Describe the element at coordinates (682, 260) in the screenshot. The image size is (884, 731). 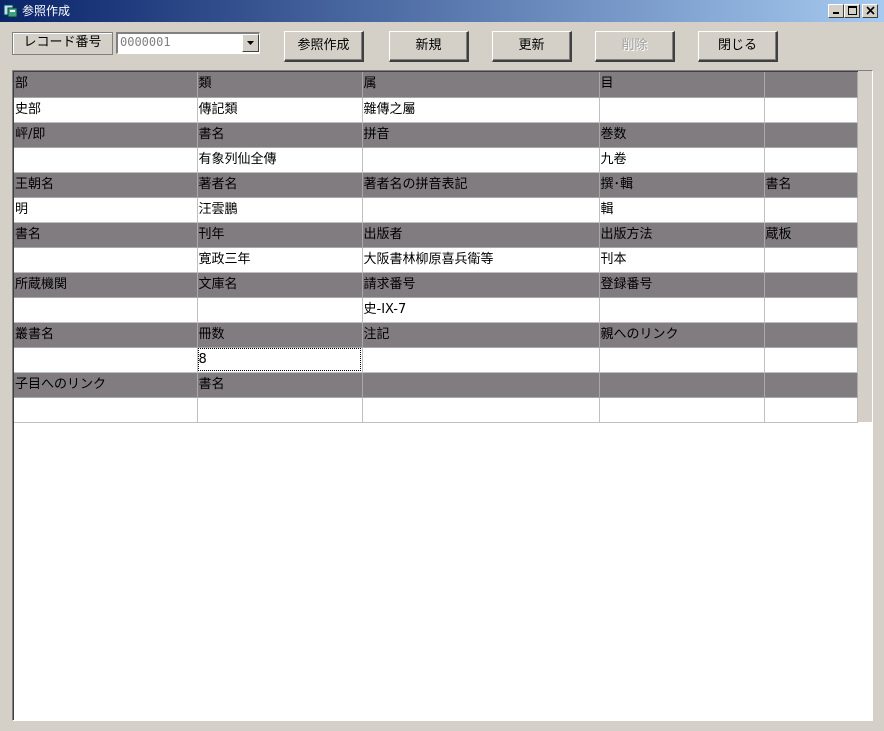
I see `grid-field-value: 刊本` at that location.